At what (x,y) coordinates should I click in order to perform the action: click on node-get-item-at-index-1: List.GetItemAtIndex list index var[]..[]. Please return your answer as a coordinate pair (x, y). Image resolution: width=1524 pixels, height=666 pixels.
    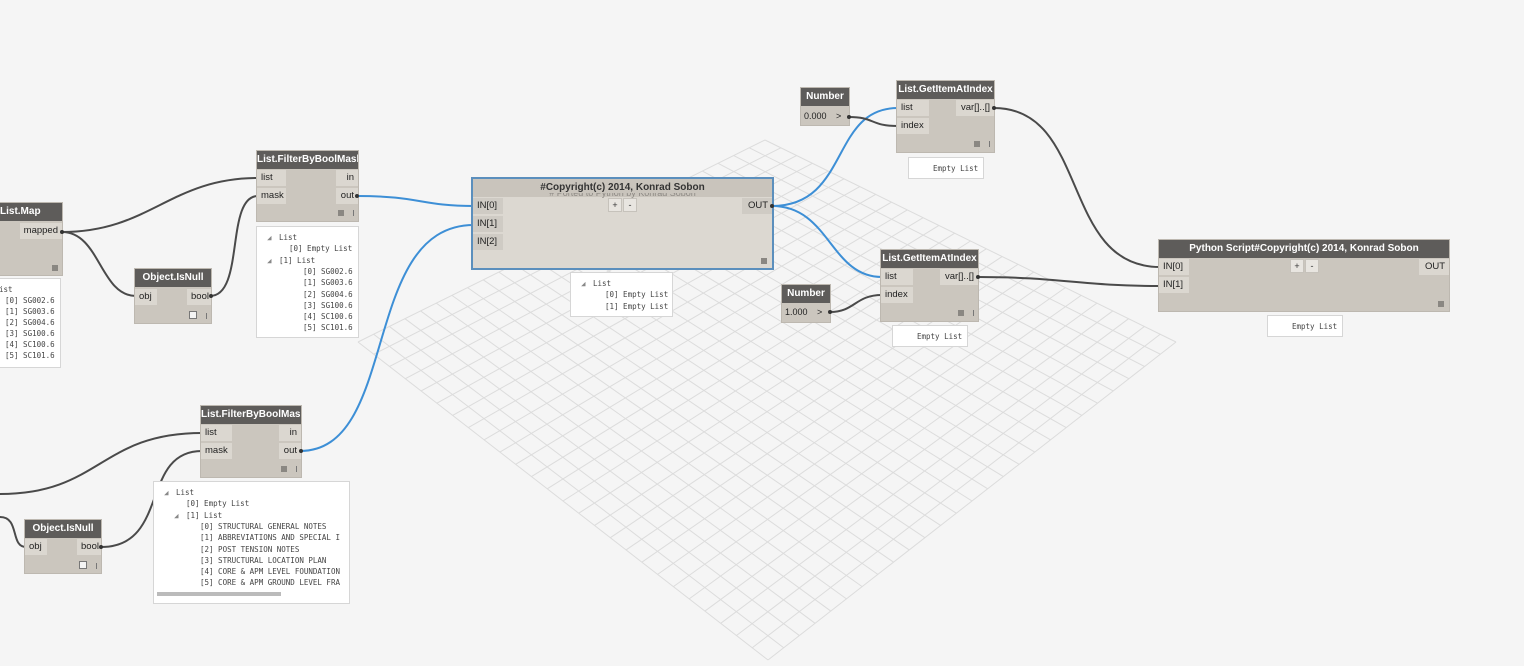
    Looking at the image, I should click on (945, 116).